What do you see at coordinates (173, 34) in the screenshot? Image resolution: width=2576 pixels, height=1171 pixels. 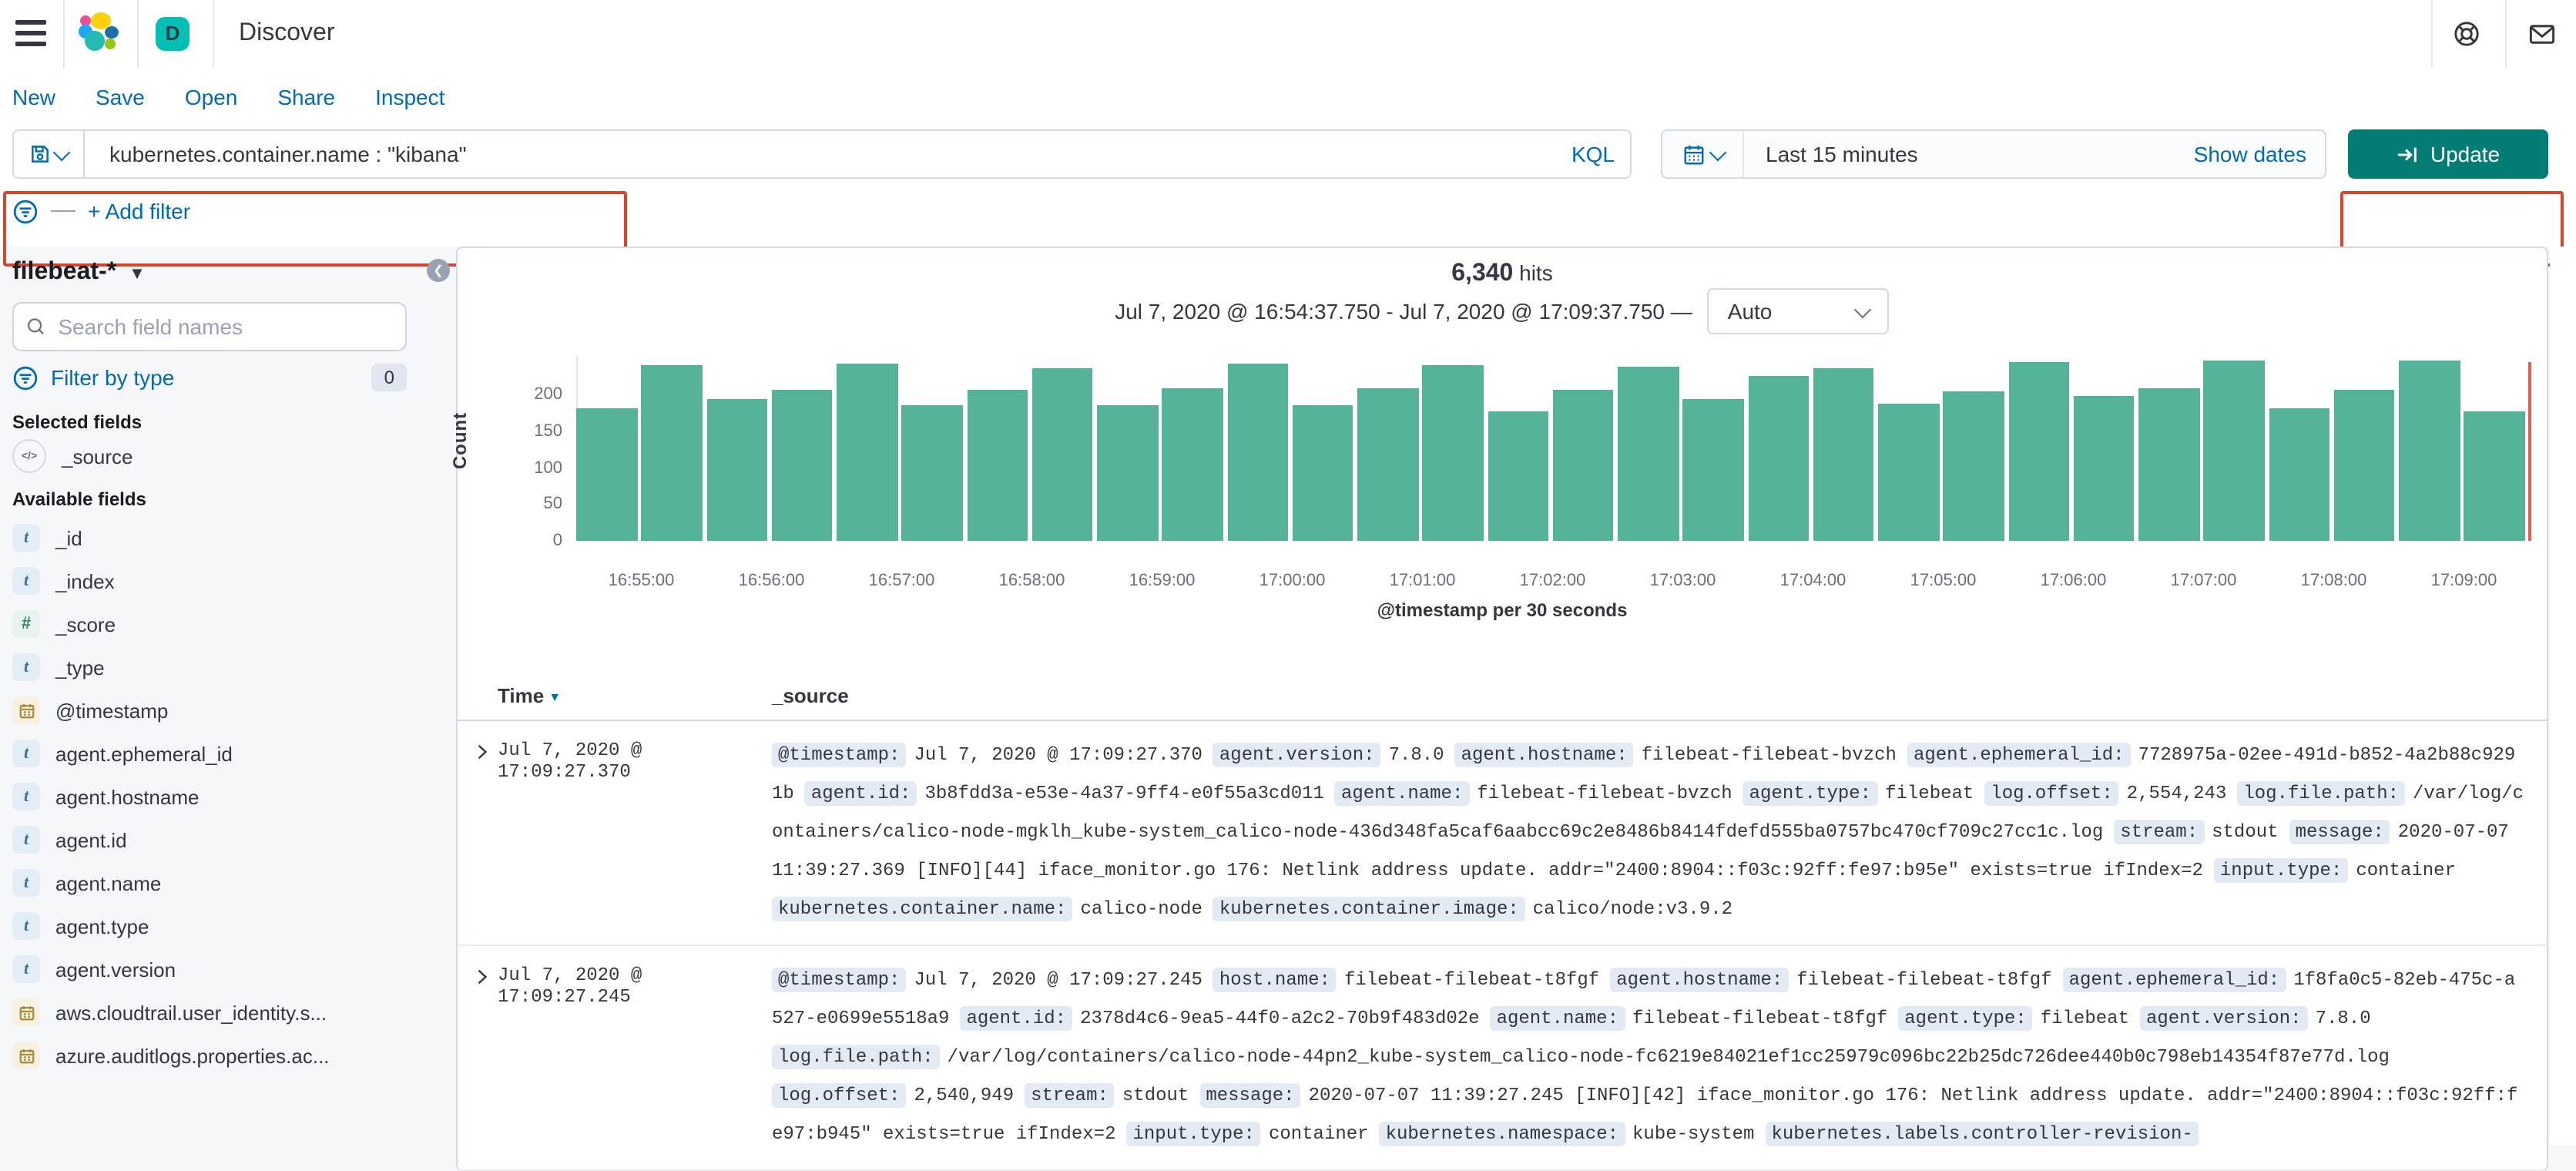 I see `space-avatar: D` at bounding box center [173, 34].